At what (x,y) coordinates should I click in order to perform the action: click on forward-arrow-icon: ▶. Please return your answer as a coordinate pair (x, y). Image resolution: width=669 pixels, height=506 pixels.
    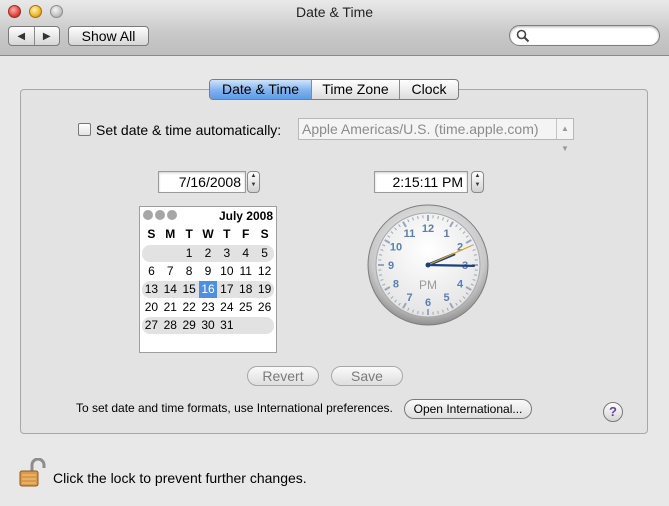
    Looking at the image, I should click on (46, 36).